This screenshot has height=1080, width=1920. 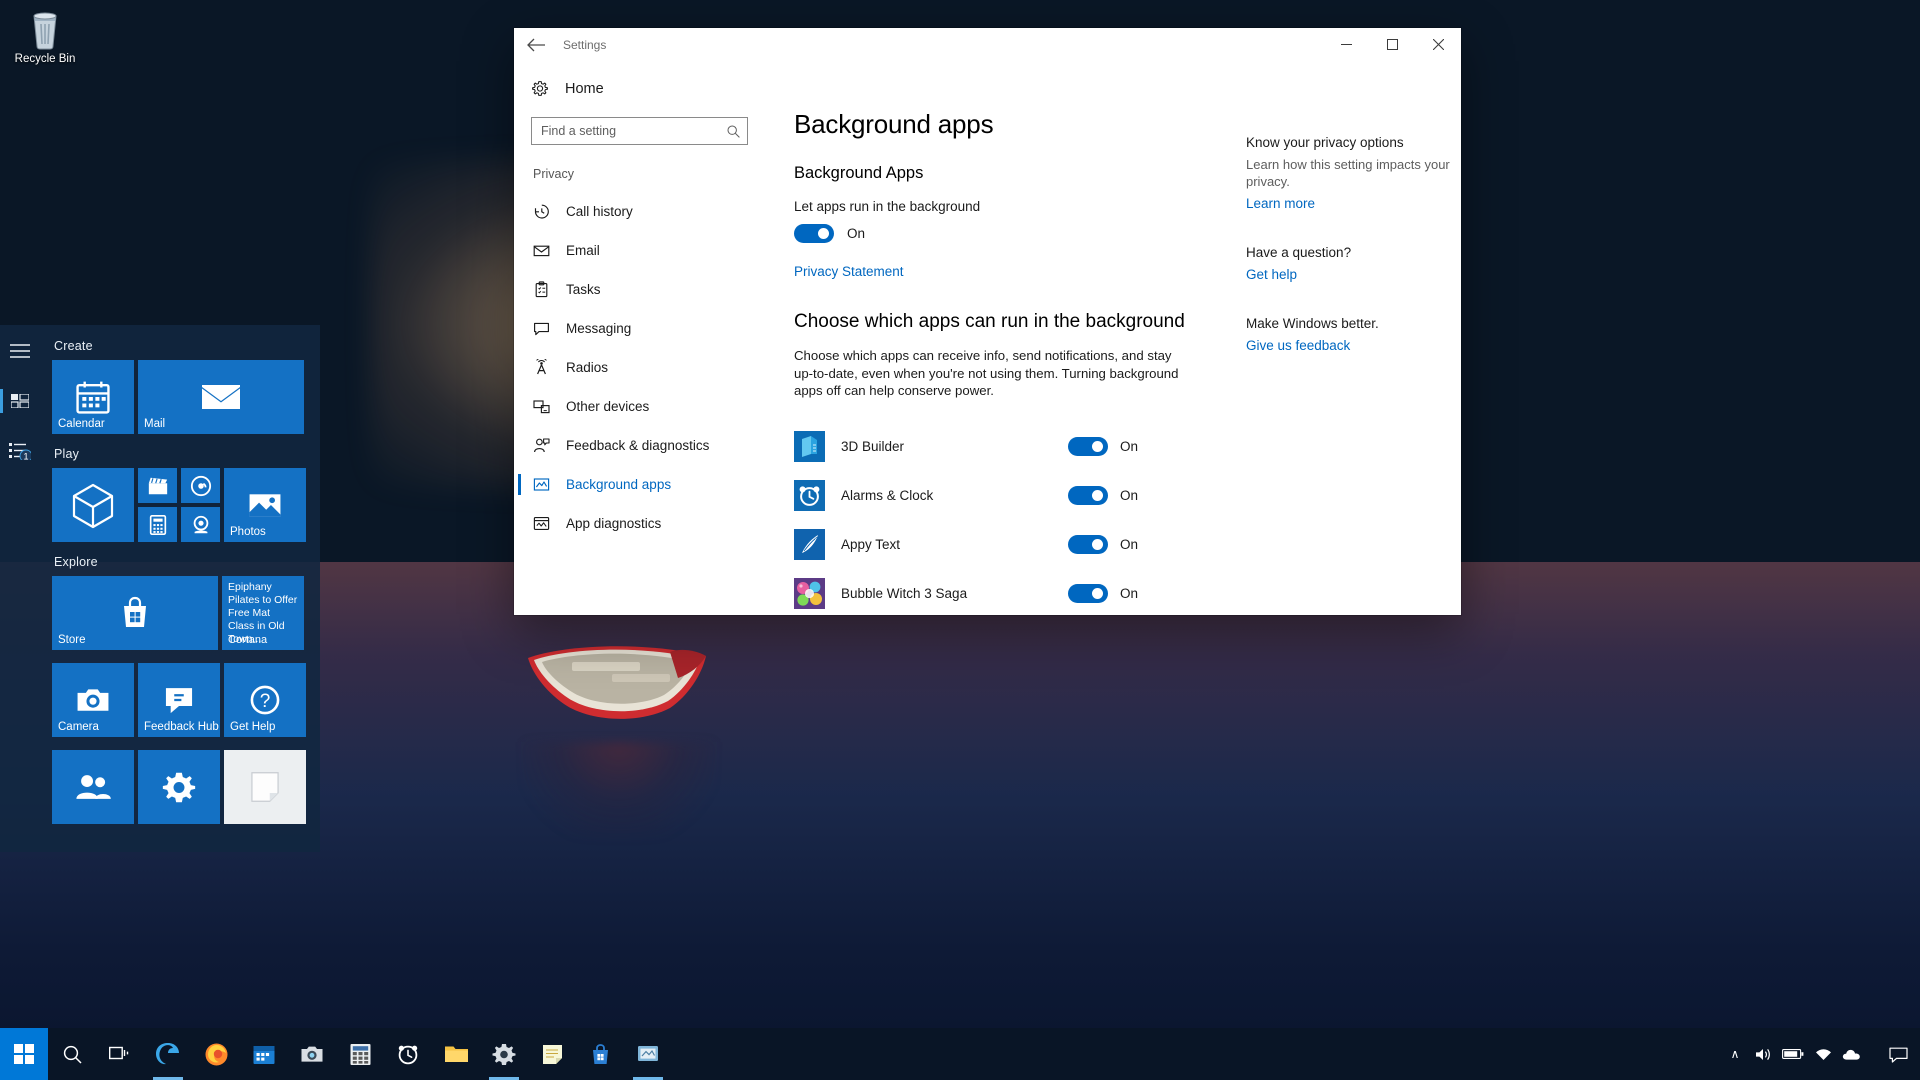 I want to click on sidebar-item-home: Home, so click(x=640, y=89).